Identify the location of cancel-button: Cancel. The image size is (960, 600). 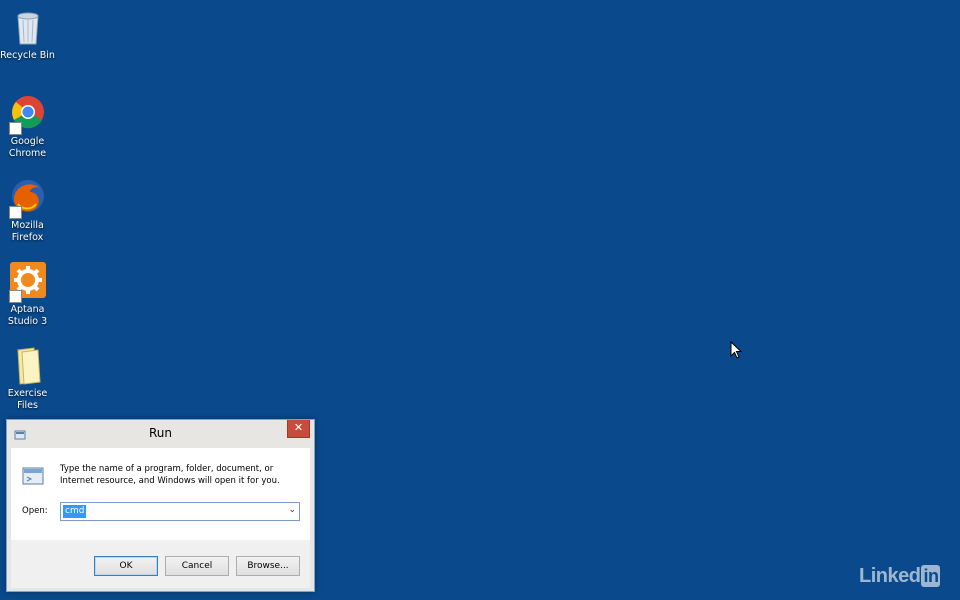
(197, 566).